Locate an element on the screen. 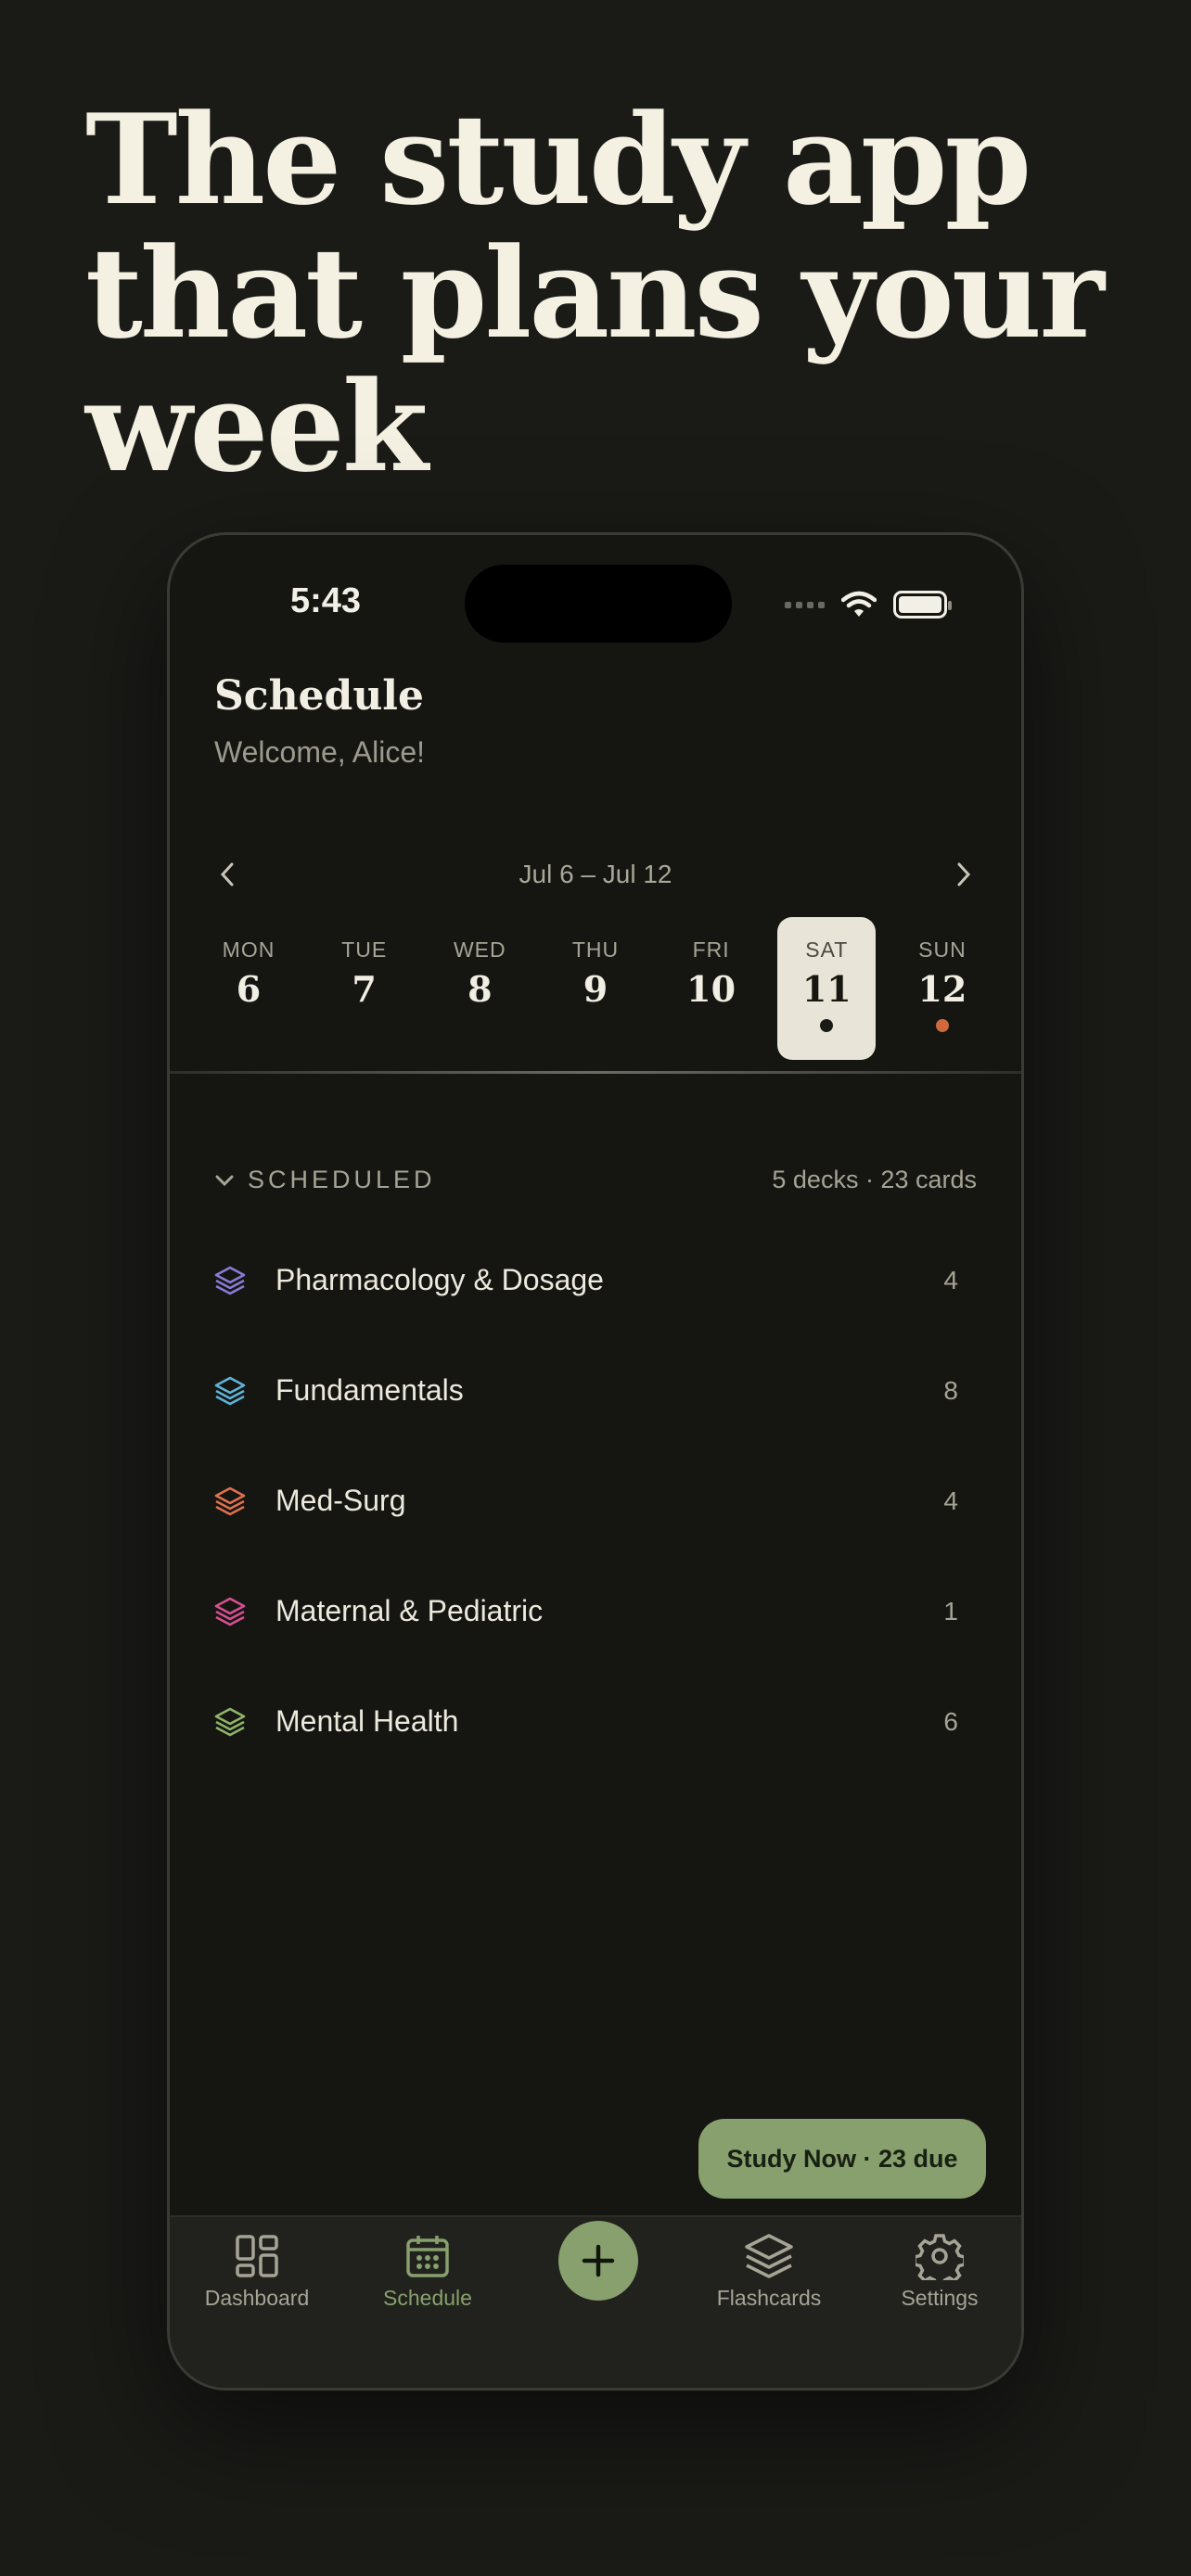 The image size is (1191, 2576). tab-label: Schedule is located at coordinates (427, 2298).